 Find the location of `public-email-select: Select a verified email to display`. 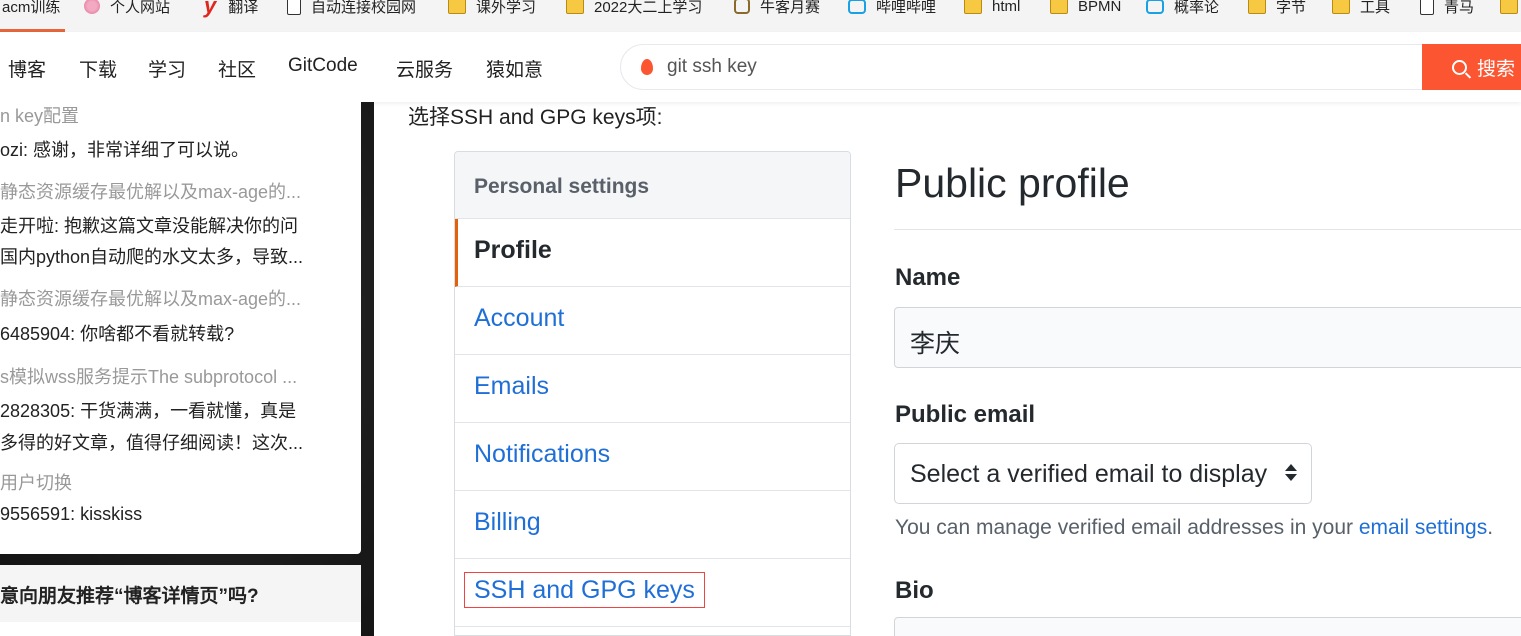

public-email-select: Select a verified email to display is located at coordinates (1103, 473).